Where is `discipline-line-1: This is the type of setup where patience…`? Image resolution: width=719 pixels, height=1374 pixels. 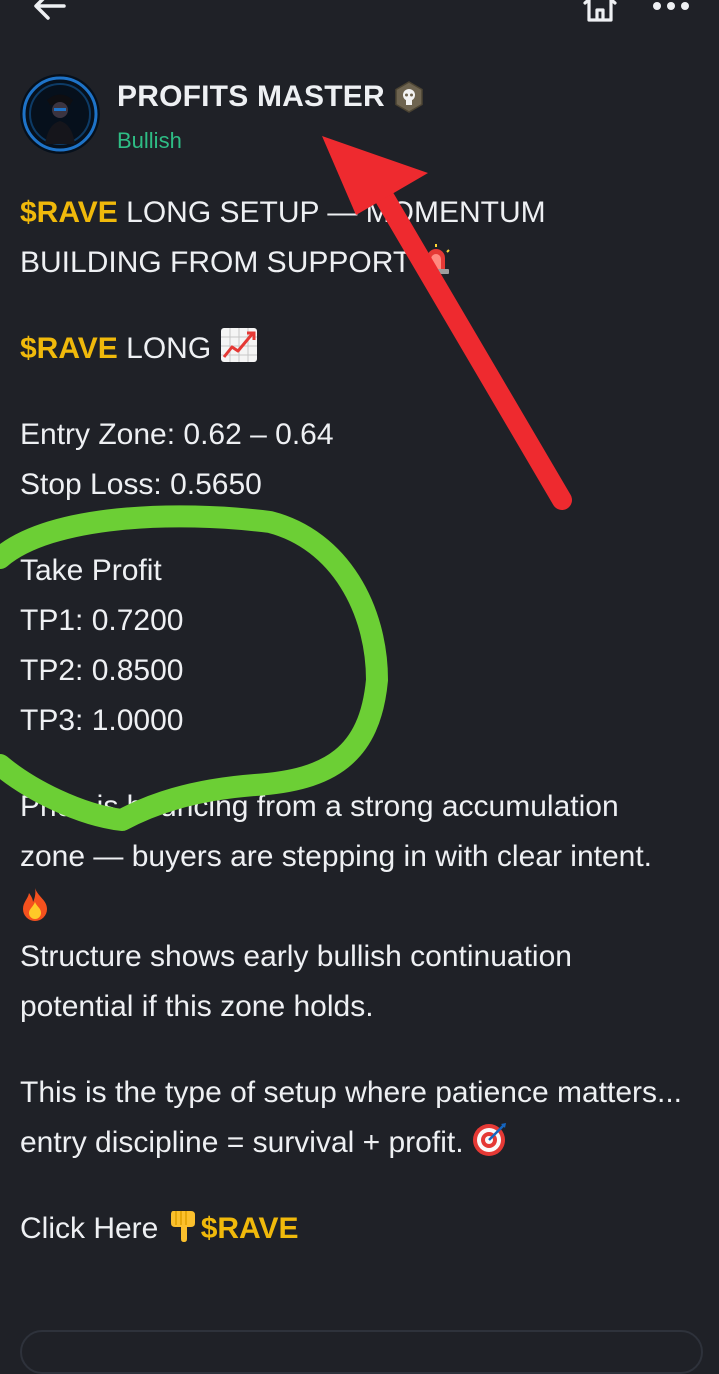 discipline-line-1: This is the type of setup where patience… is located at coordinates (351, 1092).